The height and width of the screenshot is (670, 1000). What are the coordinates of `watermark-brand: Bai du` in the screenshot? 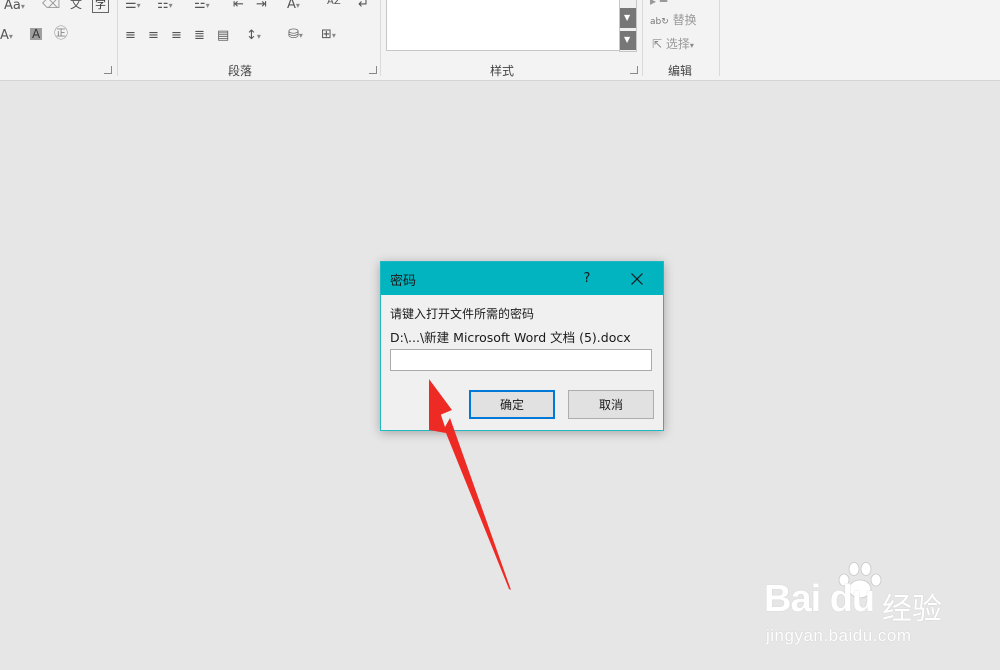 It's located at (819, 599).